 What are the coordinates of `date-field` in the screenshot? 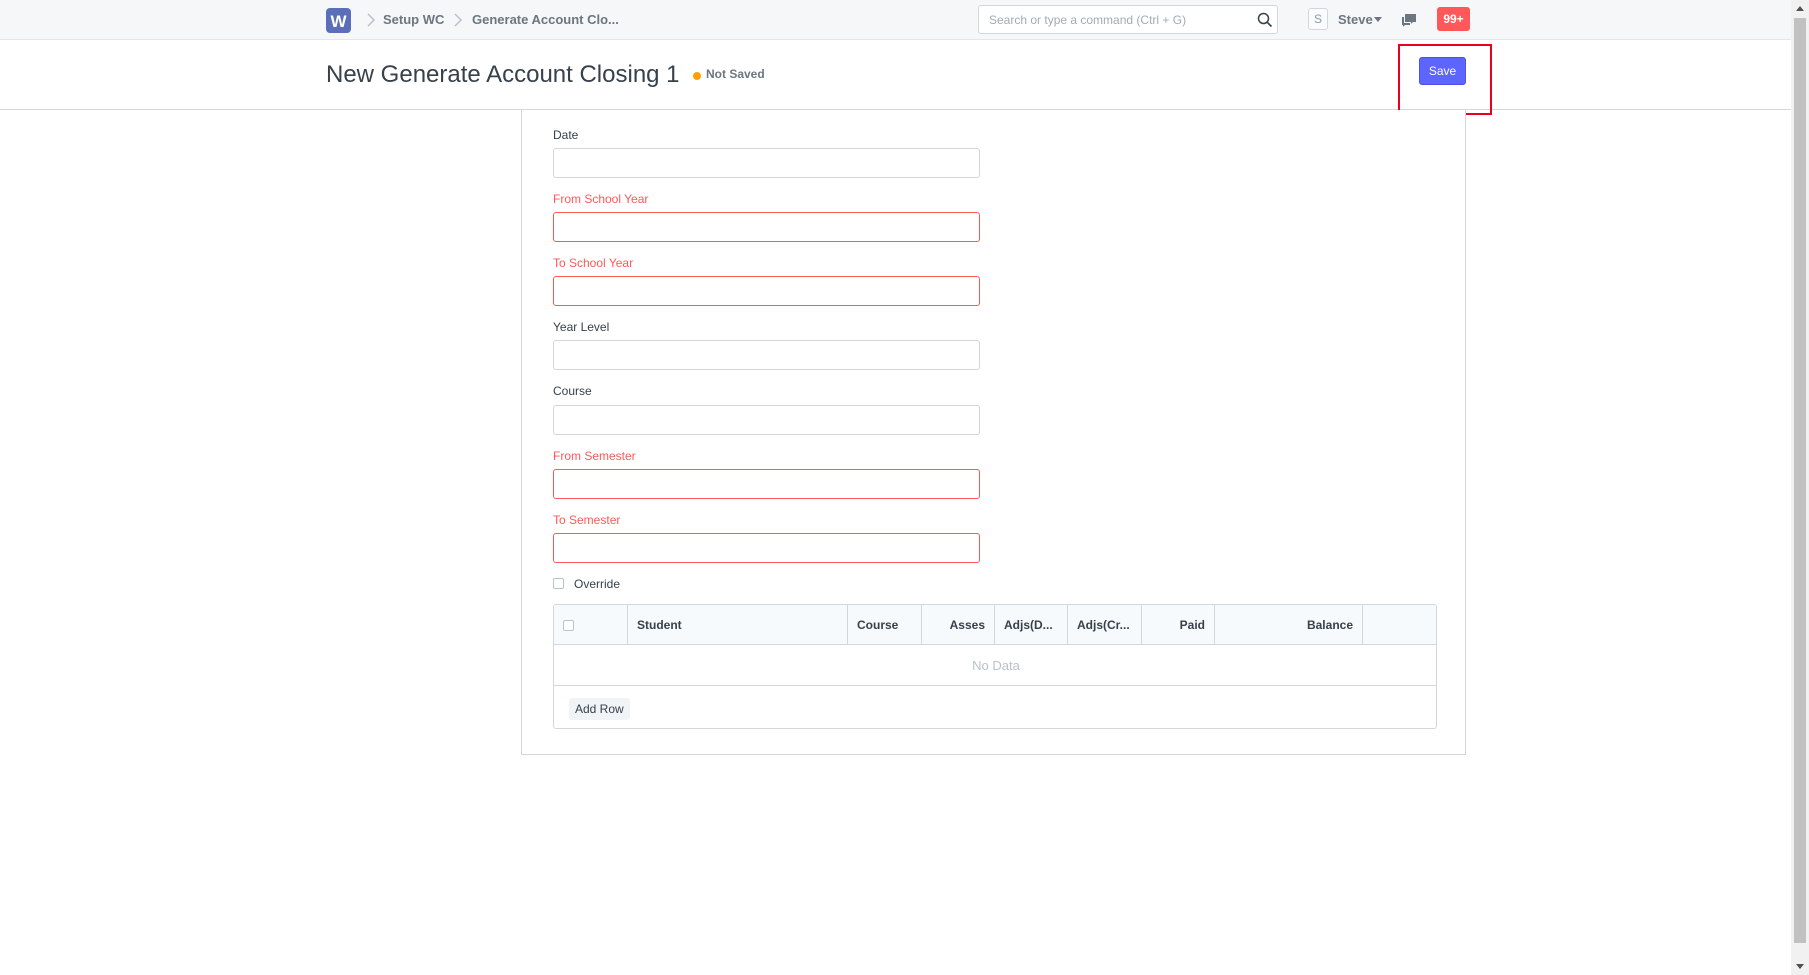 It's located at (766, 163).